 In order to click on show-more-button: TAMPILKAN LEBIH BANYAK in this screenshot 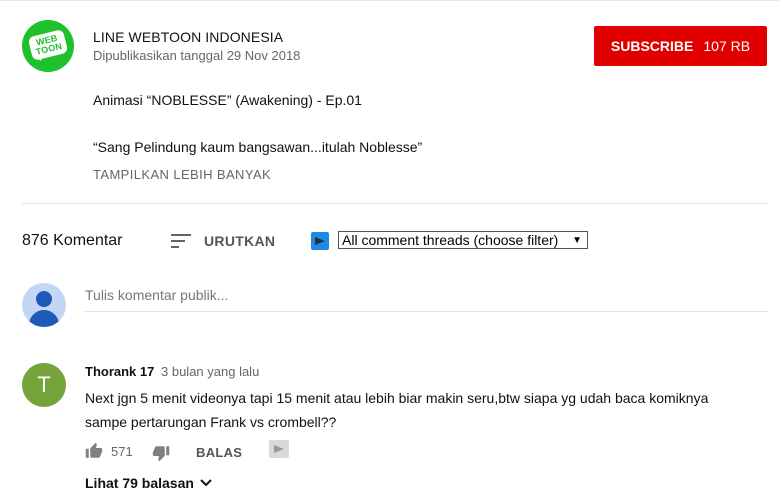, I will do `click(182, 174)`.